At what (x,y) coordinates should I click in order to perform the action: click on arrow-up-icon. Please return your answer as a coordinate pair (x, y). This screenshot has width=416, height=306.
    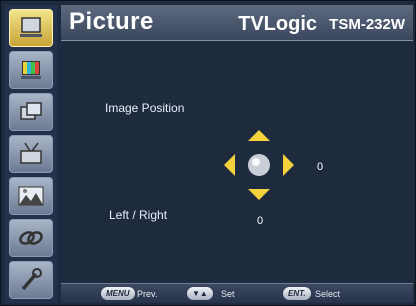
    Looking at the image, I should click on (259, 135).